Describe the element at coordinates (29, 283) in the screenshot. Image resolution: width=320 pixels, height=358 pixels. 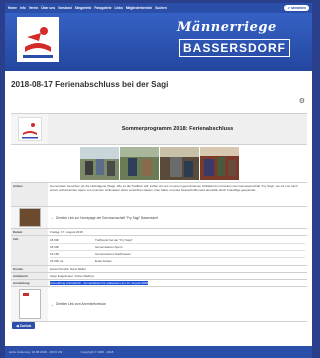
I see `registration-label: Anmeldung` at that location.